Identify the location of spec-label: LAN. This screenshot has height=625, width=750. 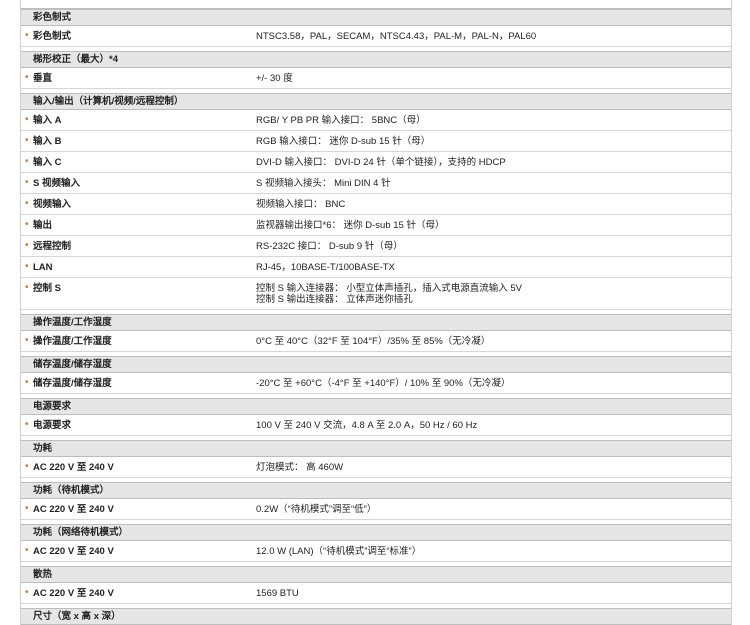
(43, 267).